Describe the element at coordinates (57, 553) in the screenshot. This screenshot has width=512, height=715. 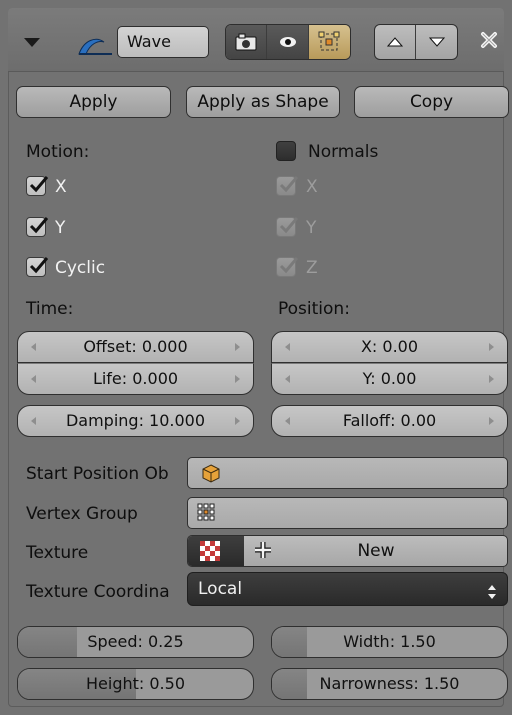
I see `texture-label: Texture` at that location.